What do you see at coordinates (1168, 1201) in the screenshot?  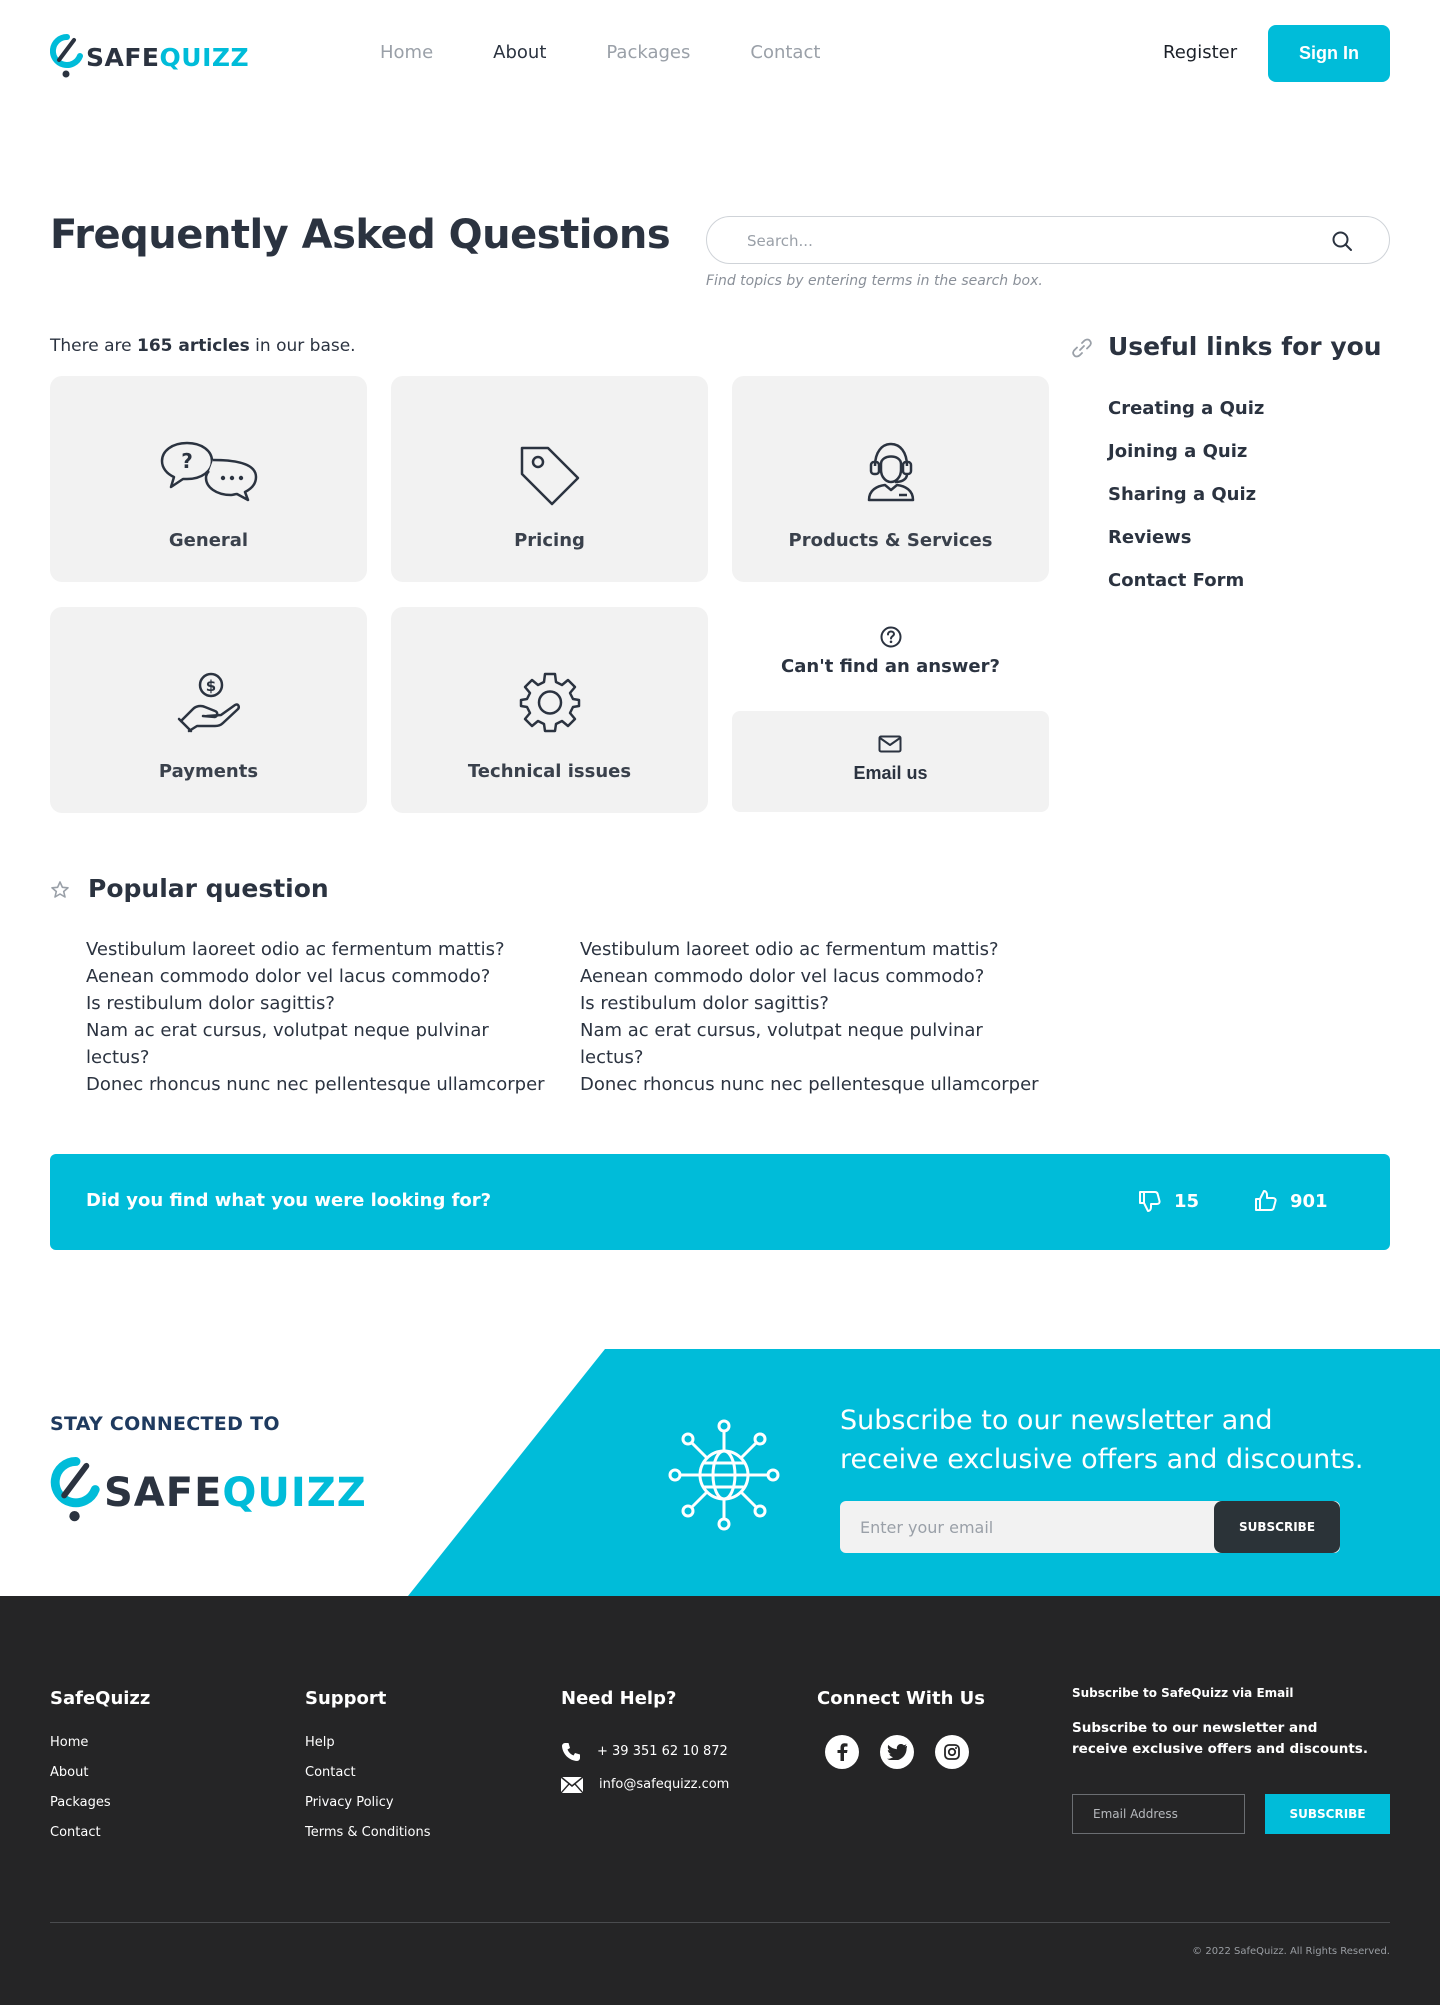 I see `dislike-button: 15` at bounding box center [1168, 1201].